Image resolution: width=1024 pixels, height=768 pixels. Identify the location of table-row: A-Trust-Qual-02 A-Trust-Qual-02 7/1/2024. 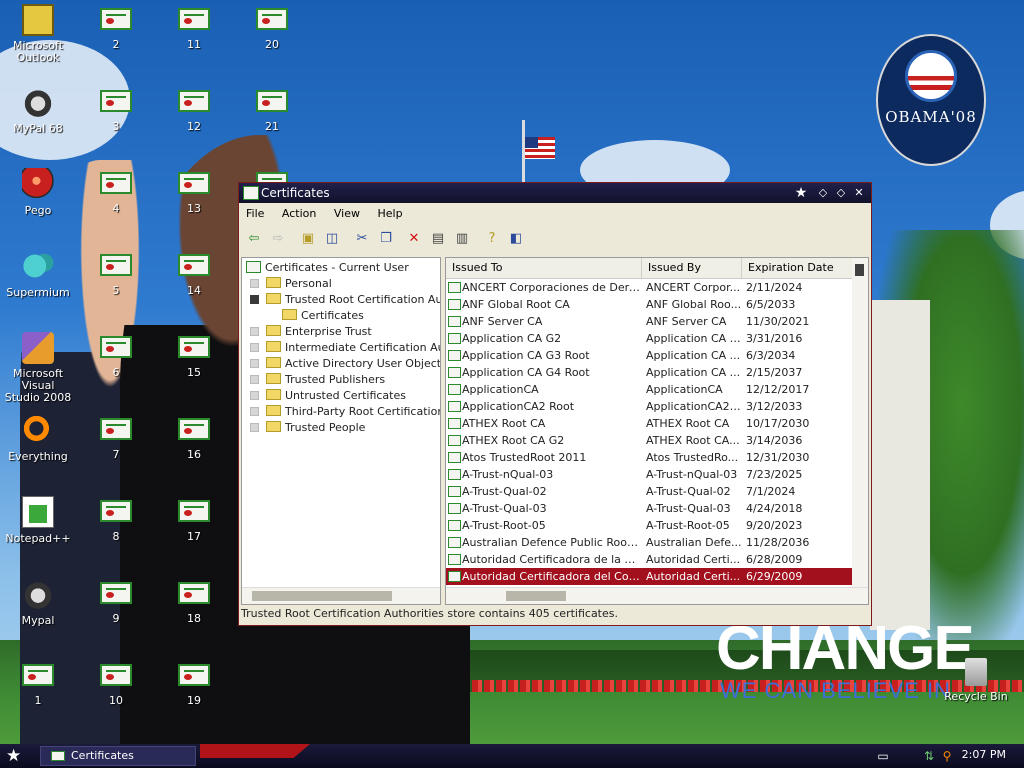
(649, 491).